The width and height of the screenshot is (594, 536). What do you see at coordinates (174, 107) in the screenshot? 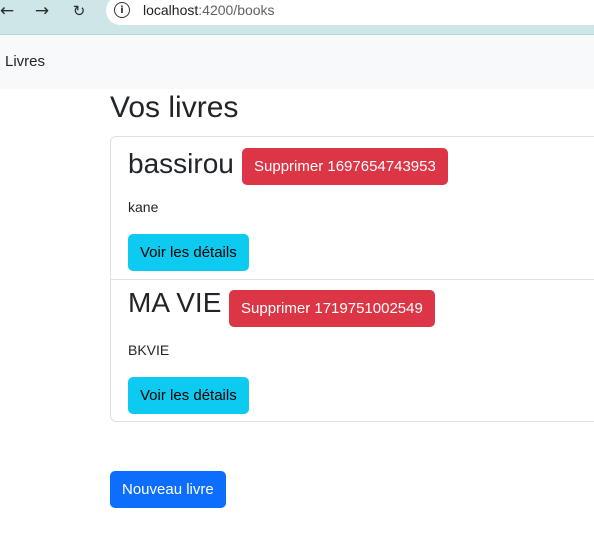
I see `page-title: Vos livres` at bounding box center [174, 107].